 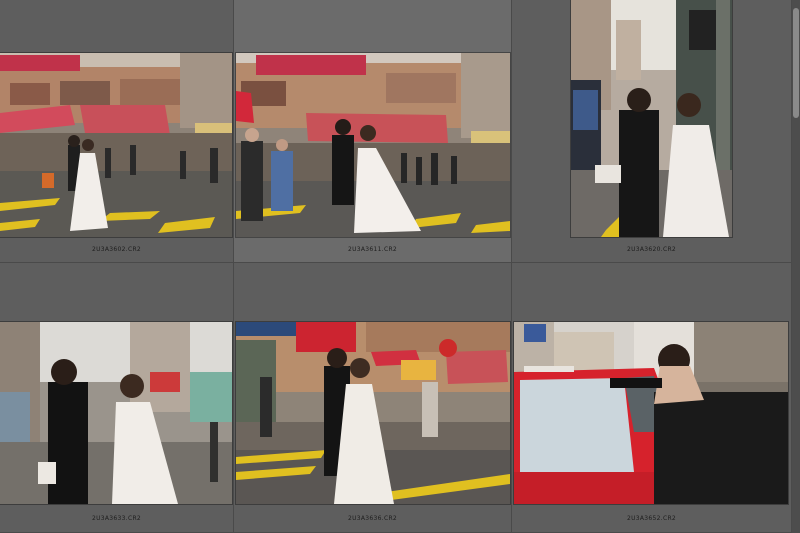 What do you see at coordinates (651, 518) in the screenshot?
I see `filename-label: 2U3A3652.CR2` at bounding box center [651, 518].